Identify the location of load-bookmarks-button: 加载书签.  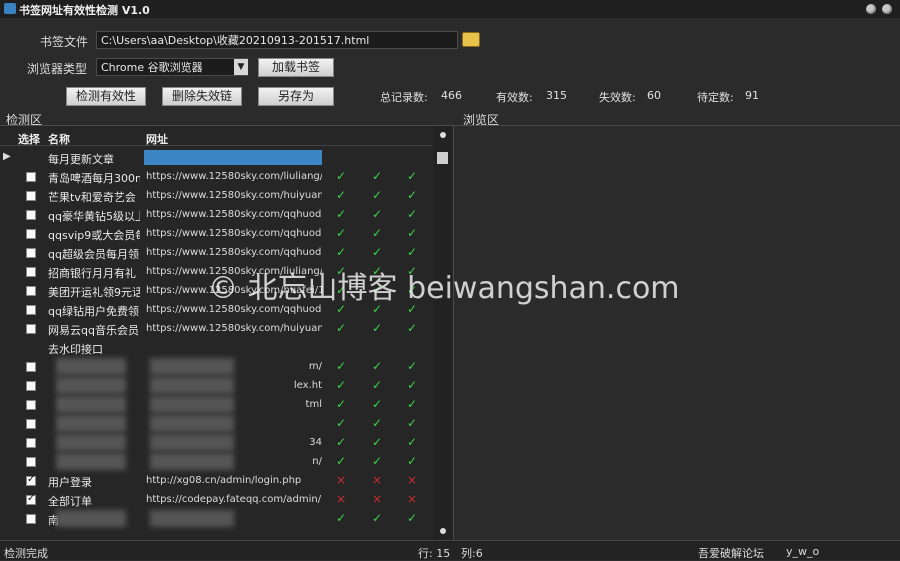
(296, 67).